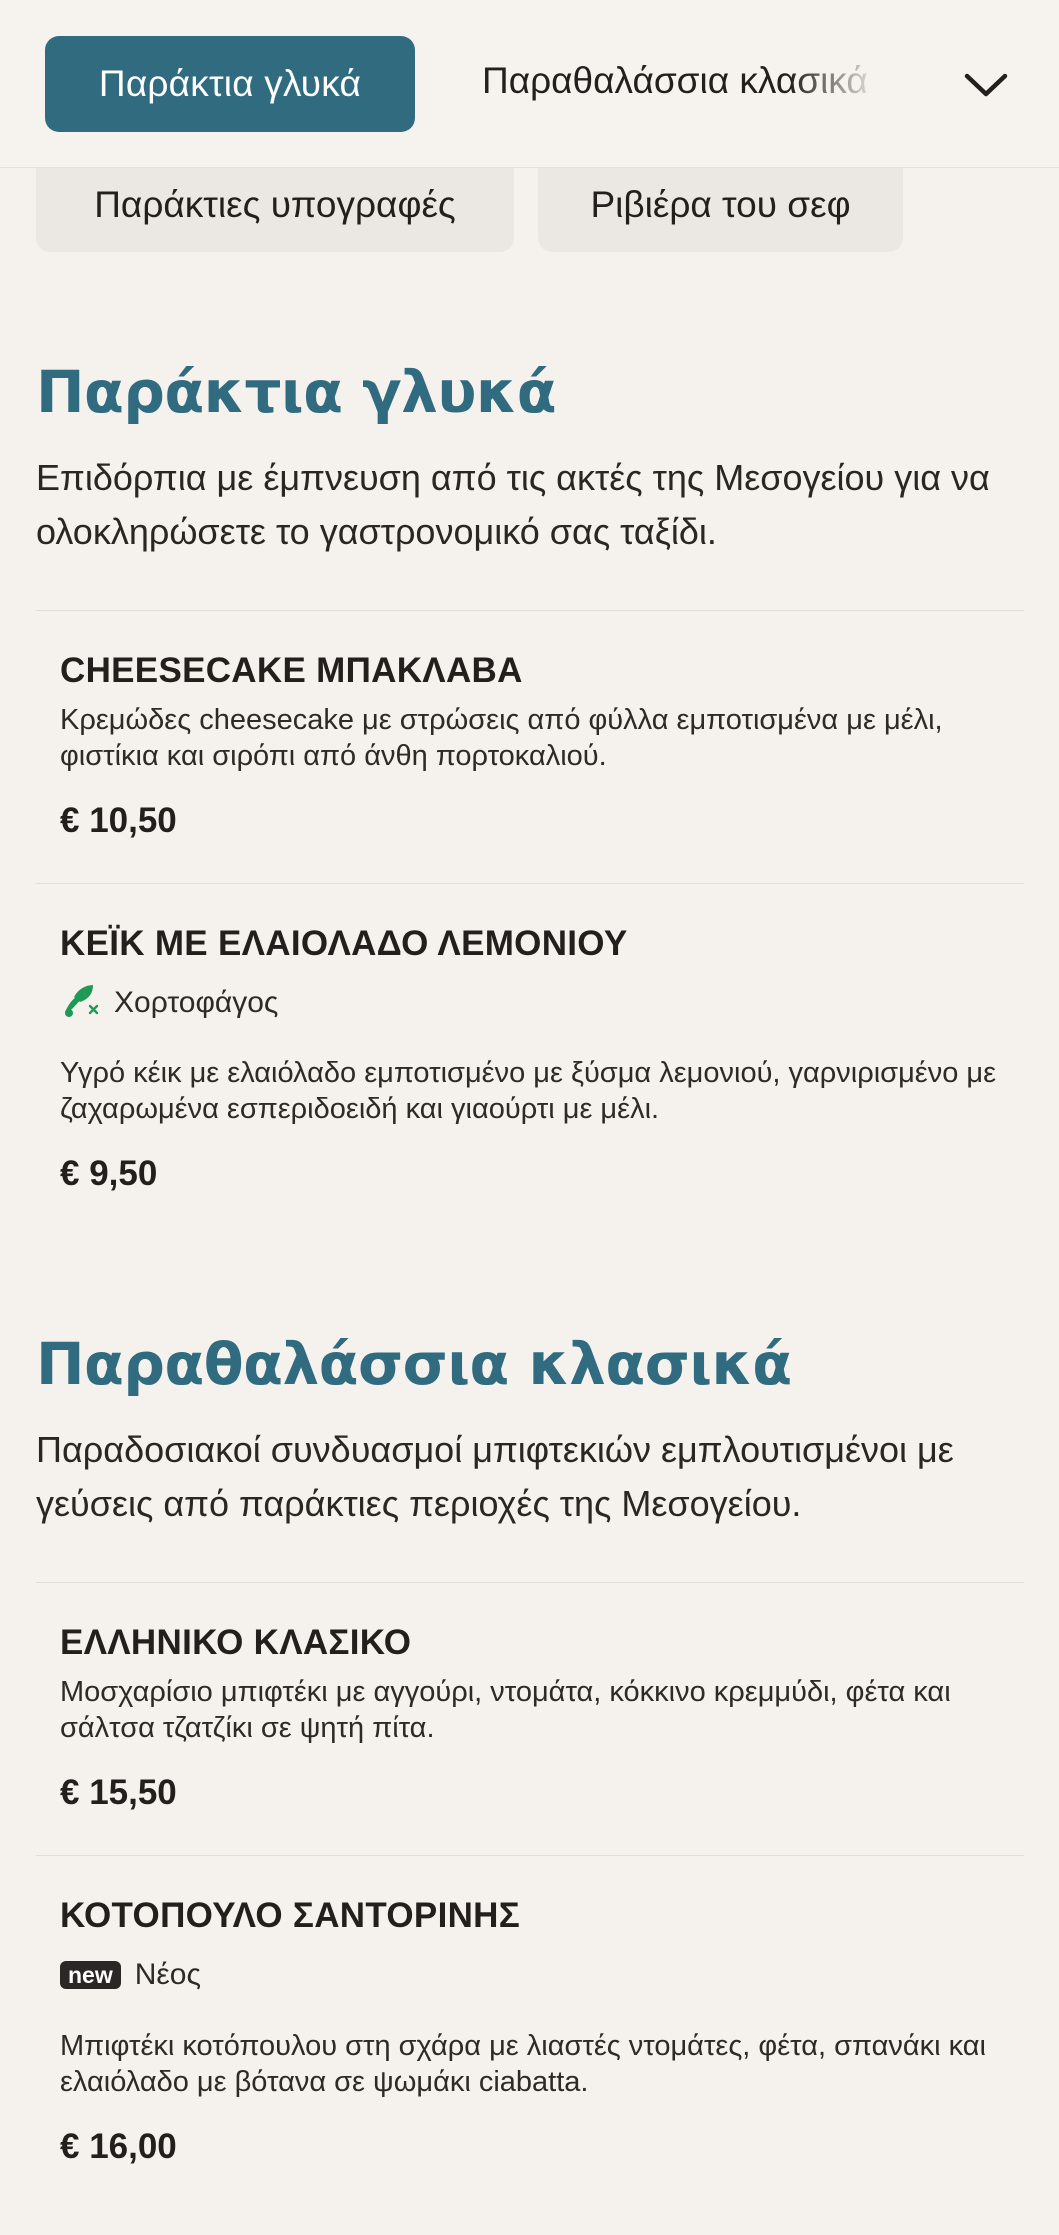  Describe the element at coordinates (986, 86) in the screenshot. I see `chevron-down-icon` at that location.